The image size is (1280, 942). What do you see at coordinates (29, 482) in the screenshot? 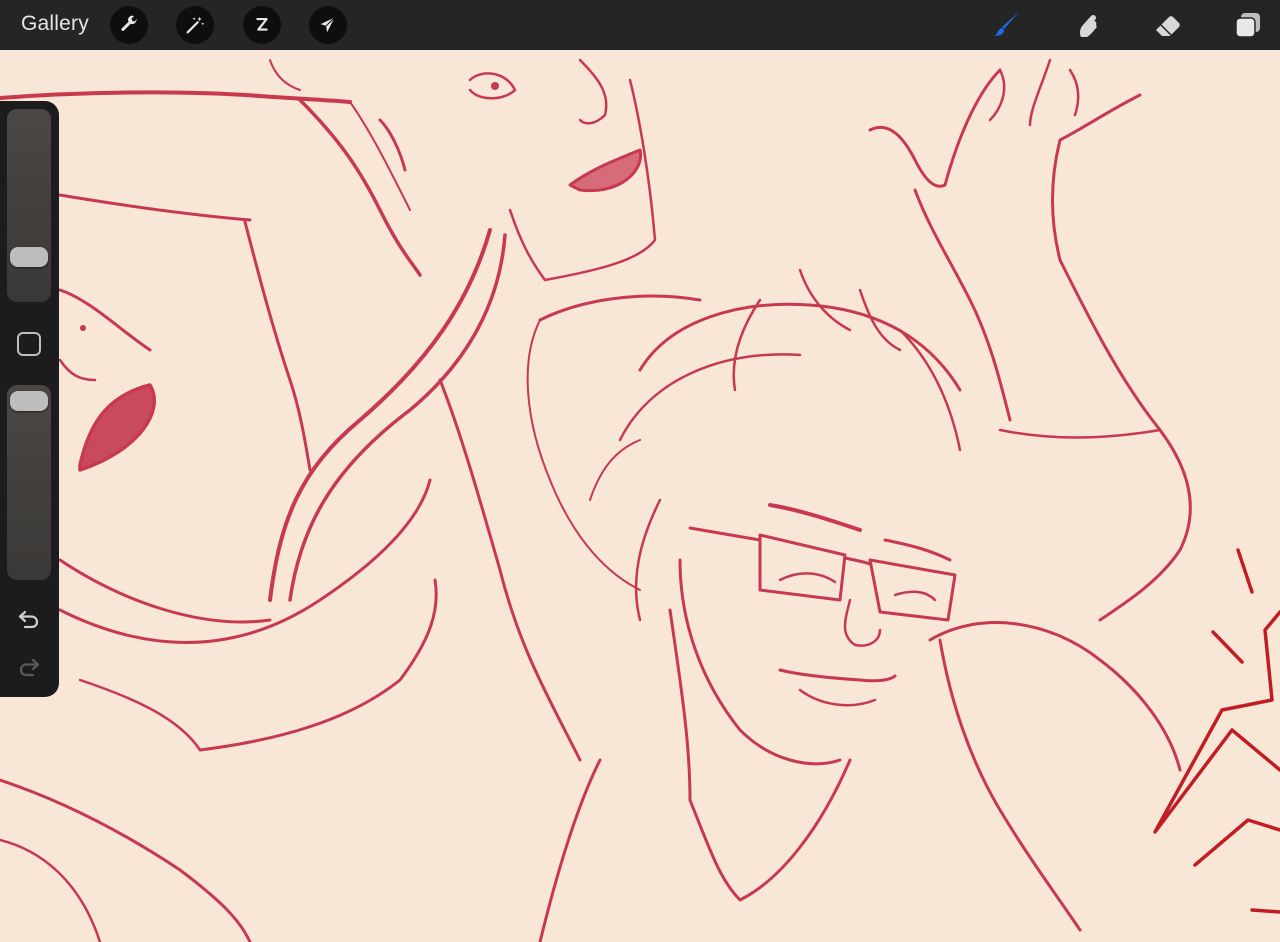
I see `opacity-slider` at bounding box center [29, 482].